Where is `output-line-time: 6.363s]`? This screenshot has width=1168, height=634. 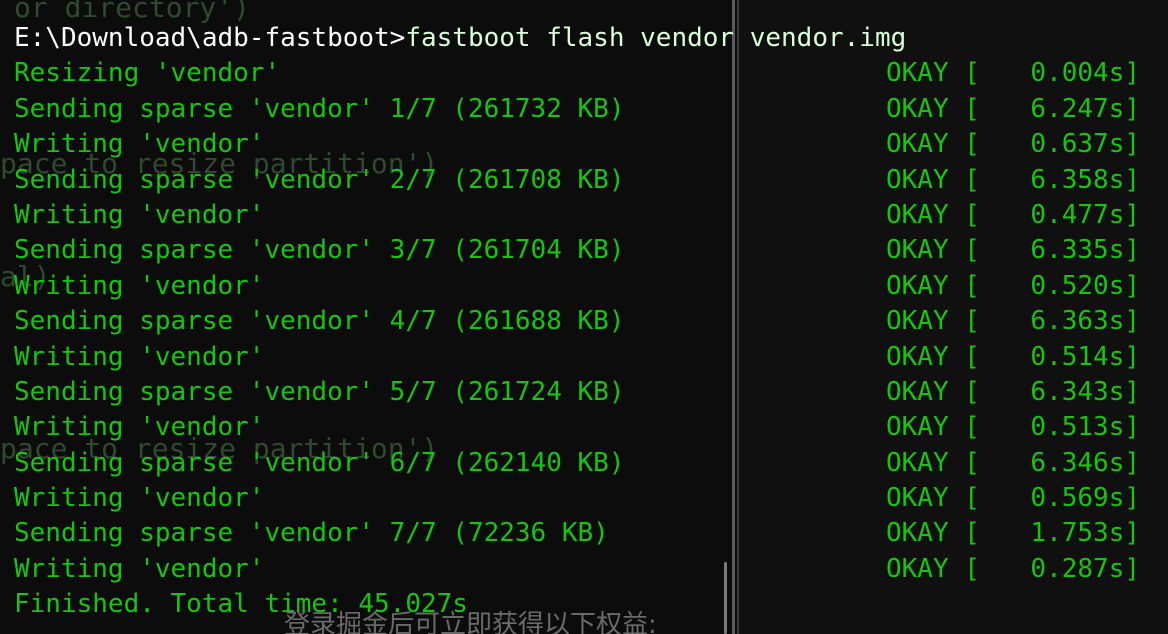
output-line-time: 6.363s] is located at coordinates (1085, 321).